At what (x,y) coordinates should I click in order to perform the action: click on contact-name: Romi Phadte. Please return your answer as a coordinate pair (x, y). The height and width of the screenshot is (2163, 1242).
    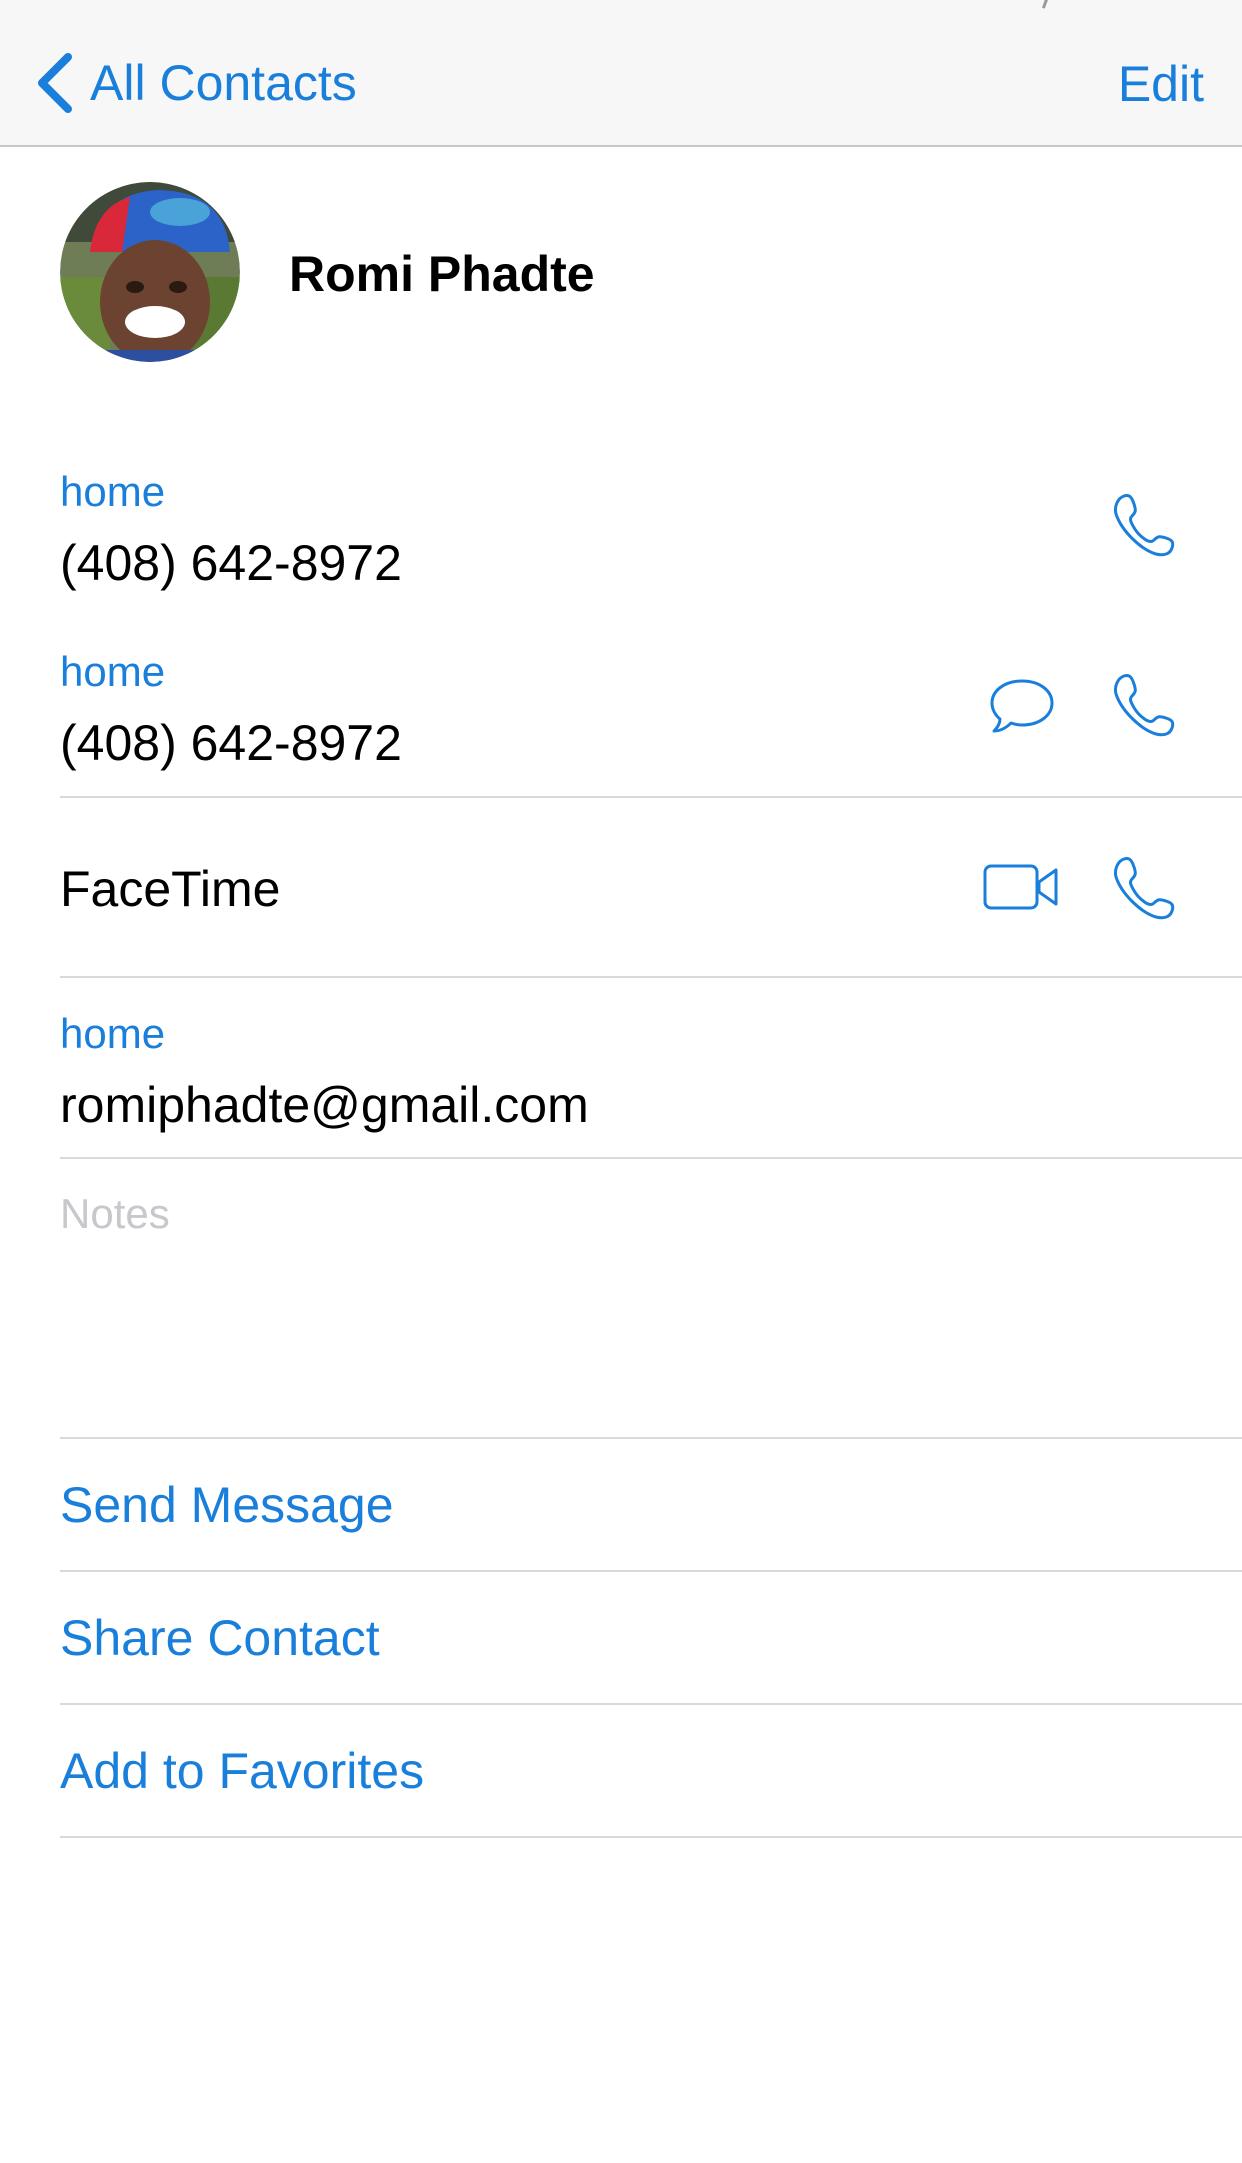
    Looking at the image, I should click on (442, 274).